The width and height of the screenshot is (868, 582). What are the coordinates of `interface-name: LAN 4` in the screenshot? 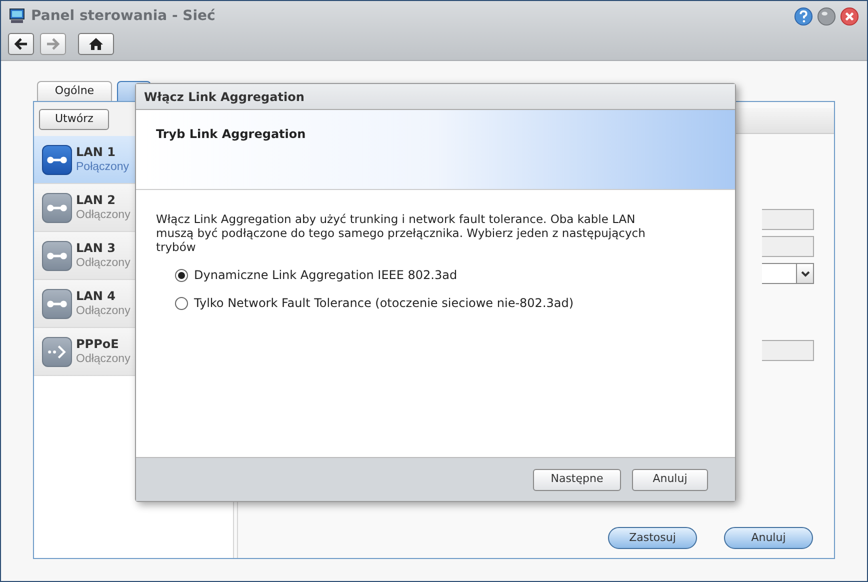 It's located at (96, 296).